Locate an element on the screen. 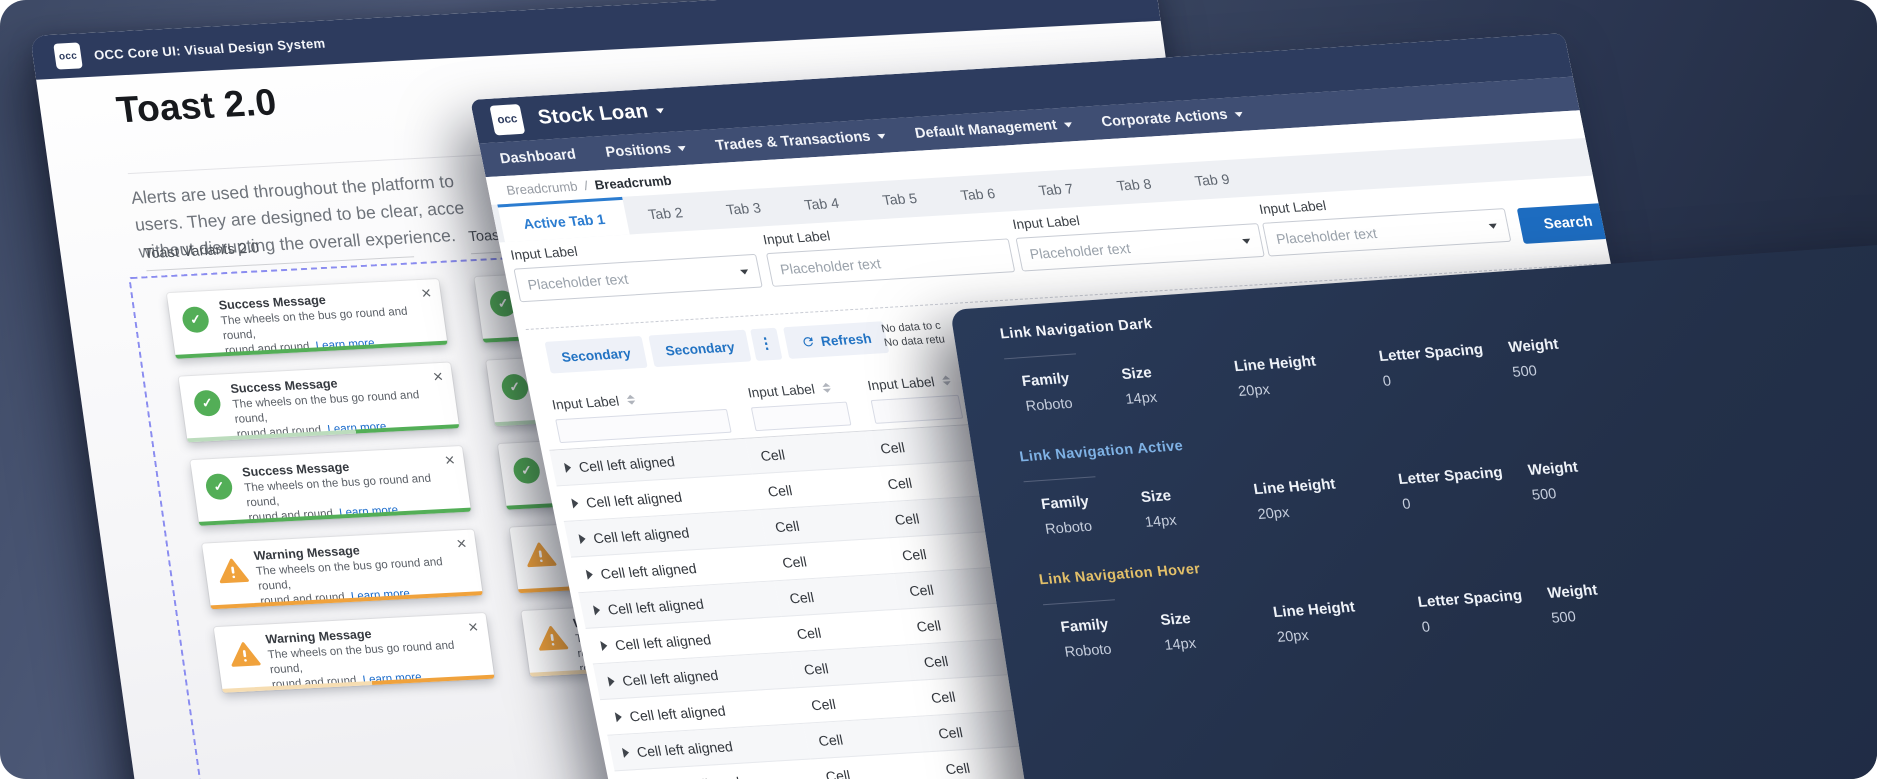 The height and width of the screenshot is (779, 1877). nav-item-dashboard: Dashboard is located at coordinates (538, 157).